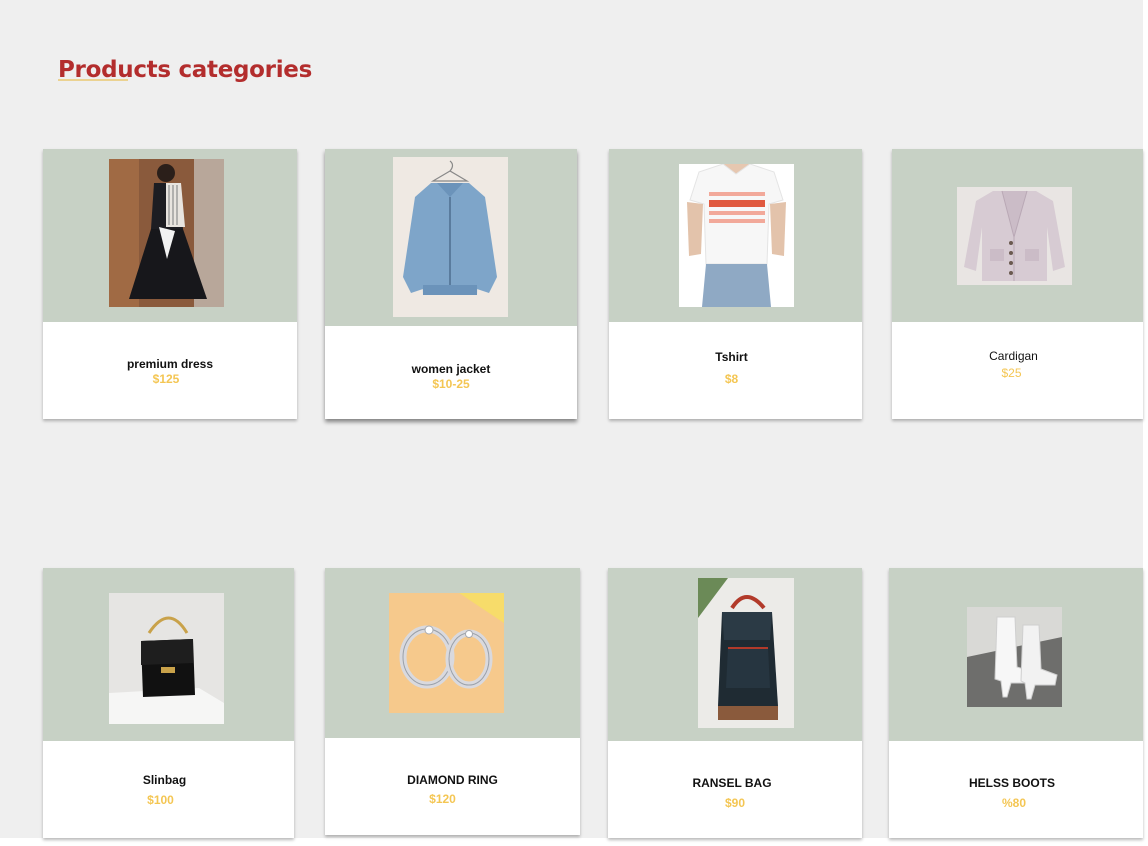  I want to click on product-name: Slinbag, so click(164, 780).